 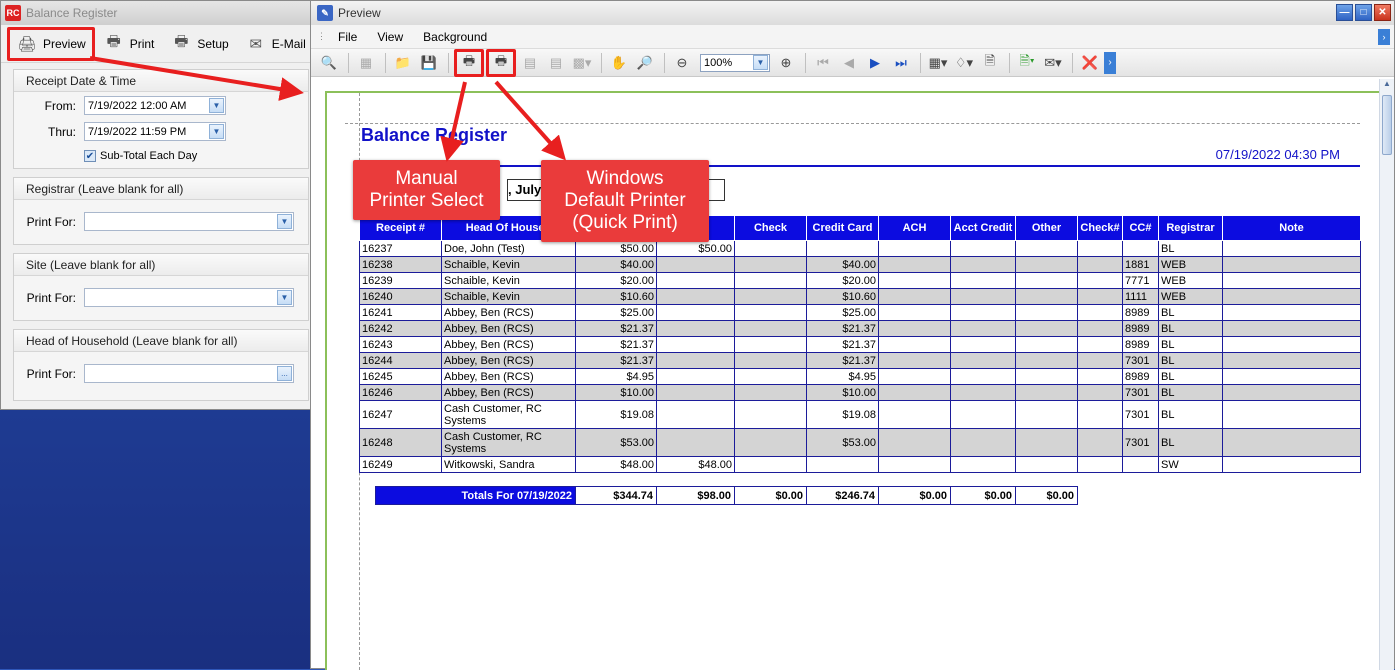 I want to click on table-cell: WEB, so click(x=1190, y=280).